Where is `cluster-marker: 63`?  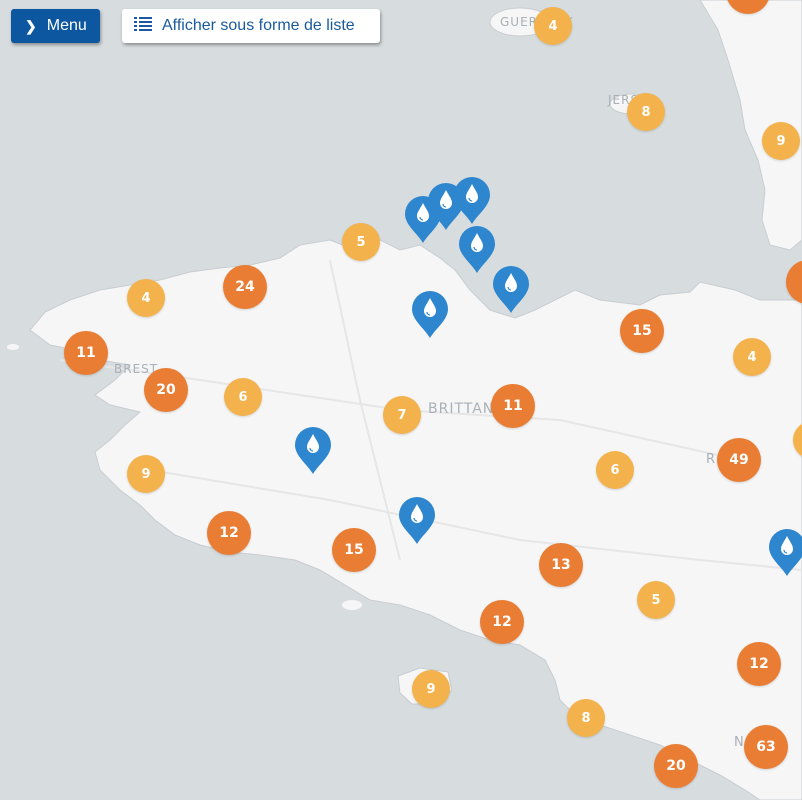
cluster-marker: 63 is located at coordinates (766, 747).